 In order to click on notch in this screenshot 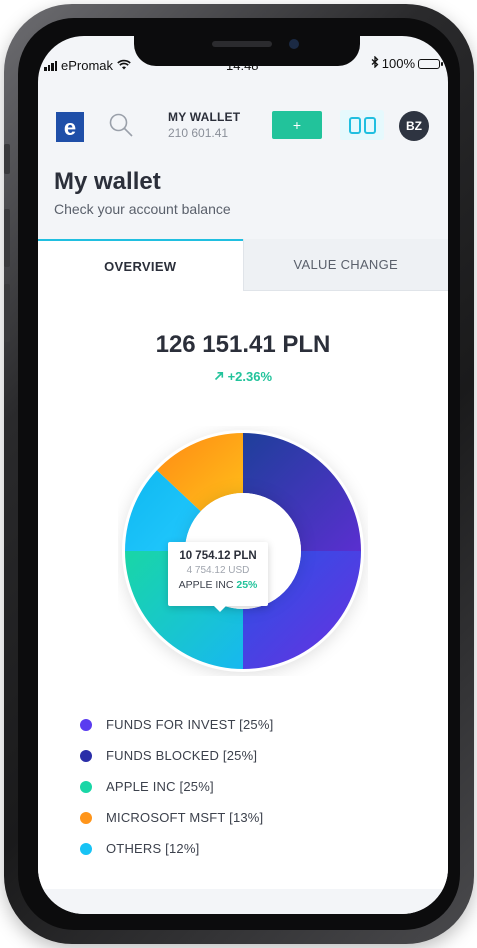, I will do `click(247, 51)`.